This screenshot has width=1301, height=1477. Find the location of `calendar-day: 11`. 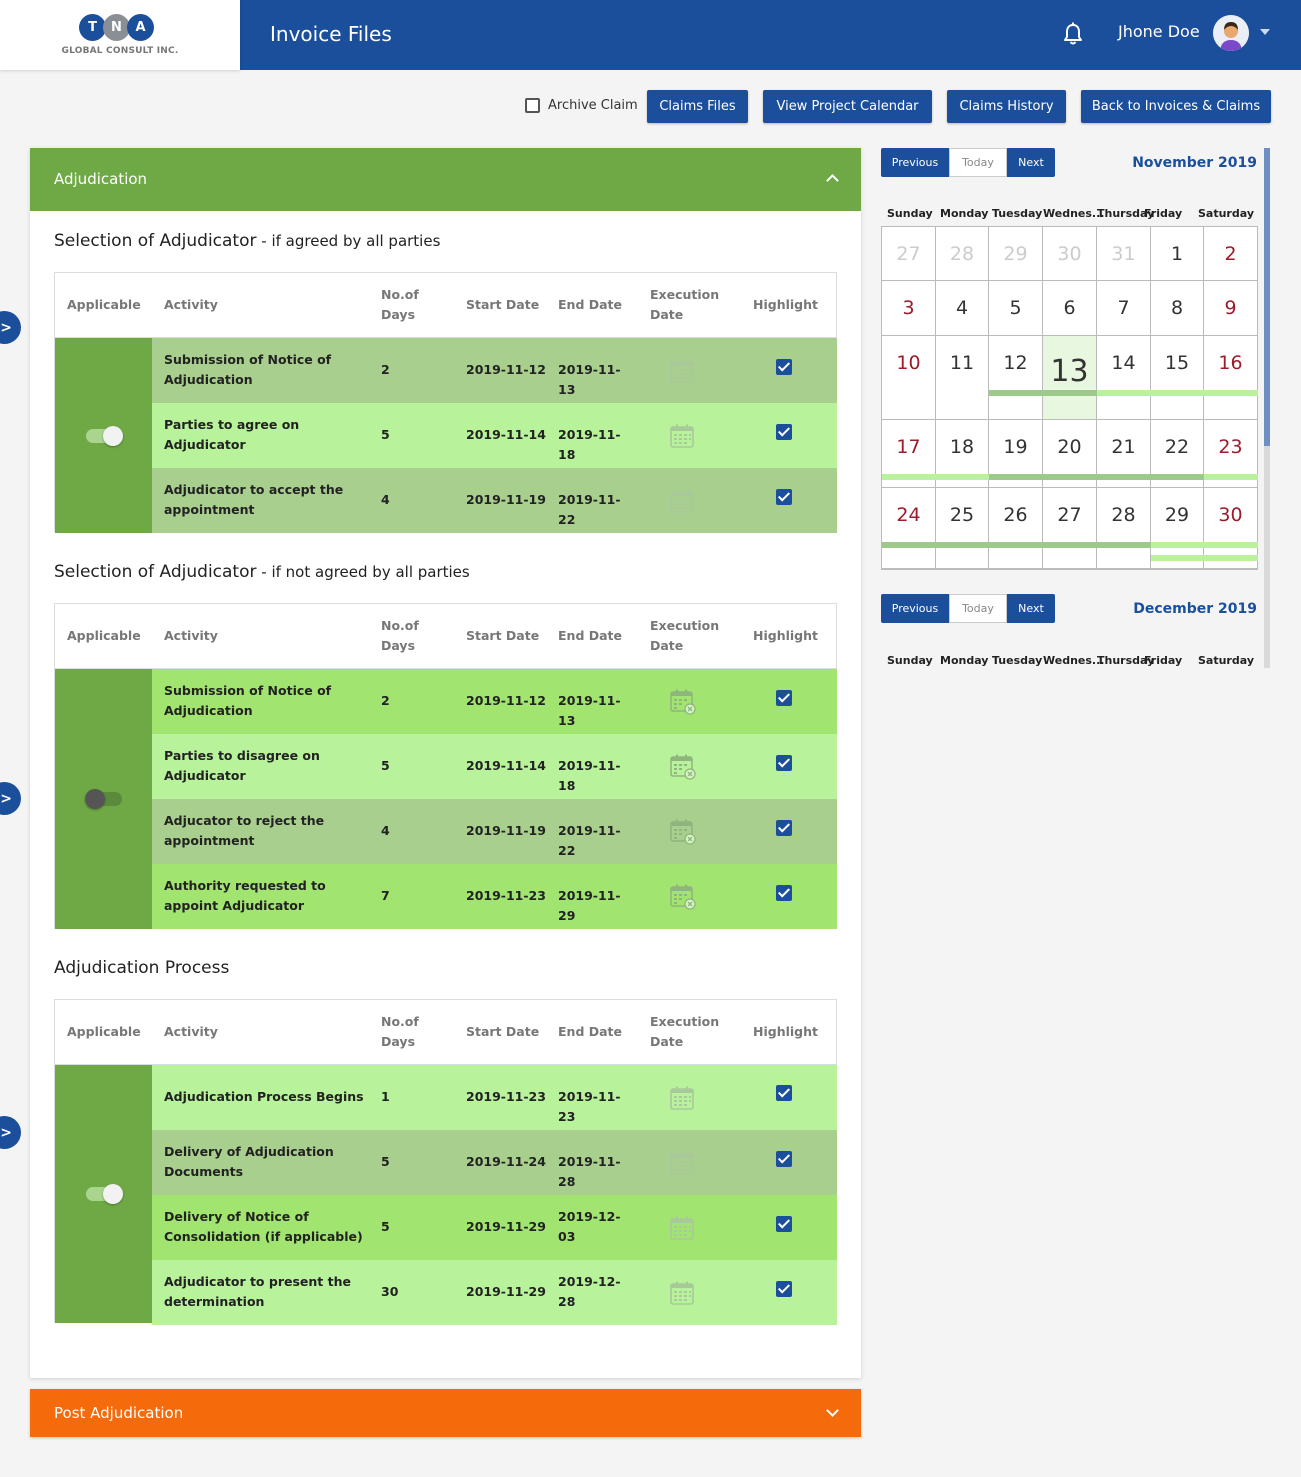

calendar-day: 11 is located at coordinates (962, 378).